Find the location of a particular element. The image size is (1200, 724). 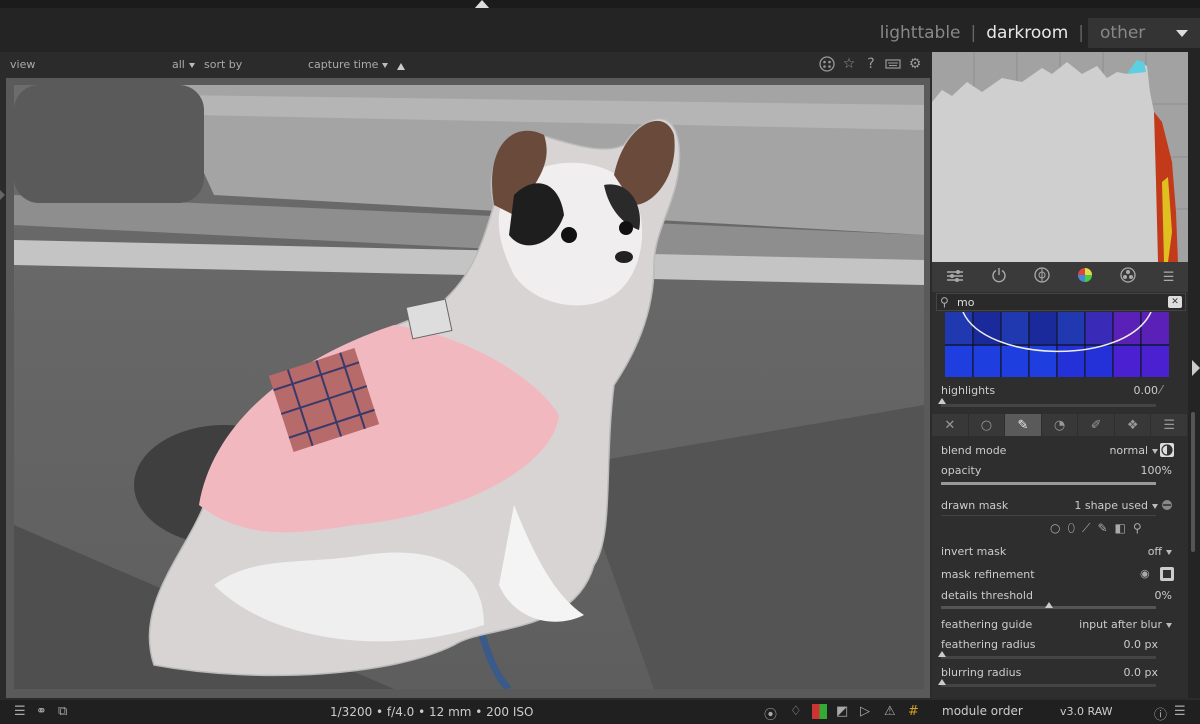

group-icon is located at coordinates (1128, 277).